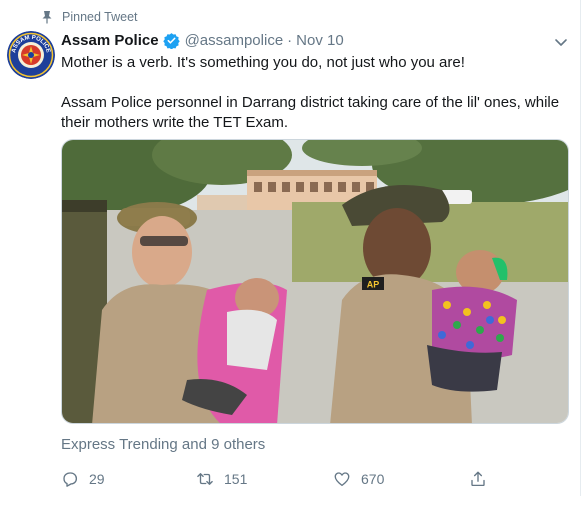 The width and height of the screenshot is (584, 512). I want to click on share-icon, so click(478, 479).